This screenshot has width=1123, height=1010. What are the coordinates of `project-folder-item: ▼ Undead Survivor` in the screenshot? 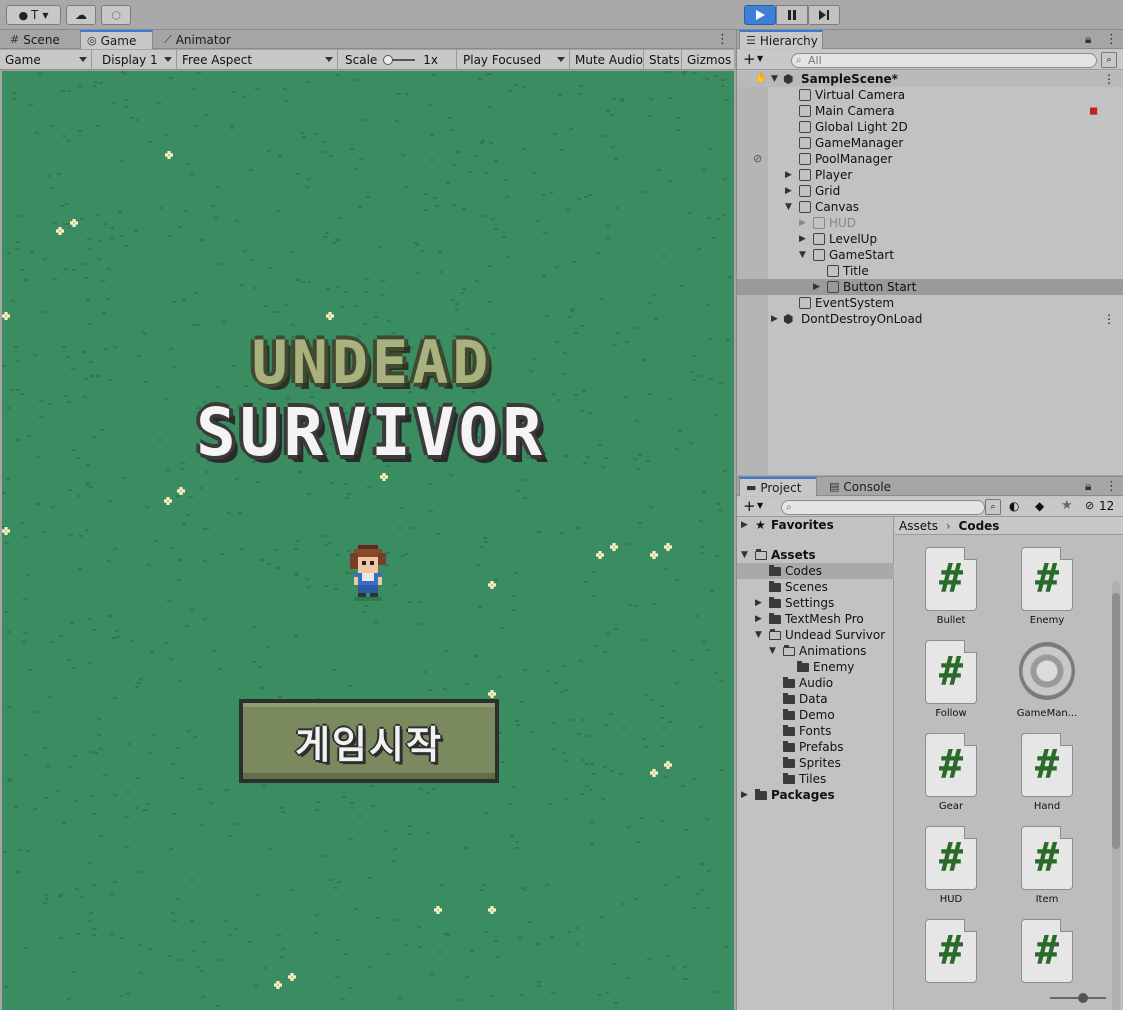 It's located at (815, 635).